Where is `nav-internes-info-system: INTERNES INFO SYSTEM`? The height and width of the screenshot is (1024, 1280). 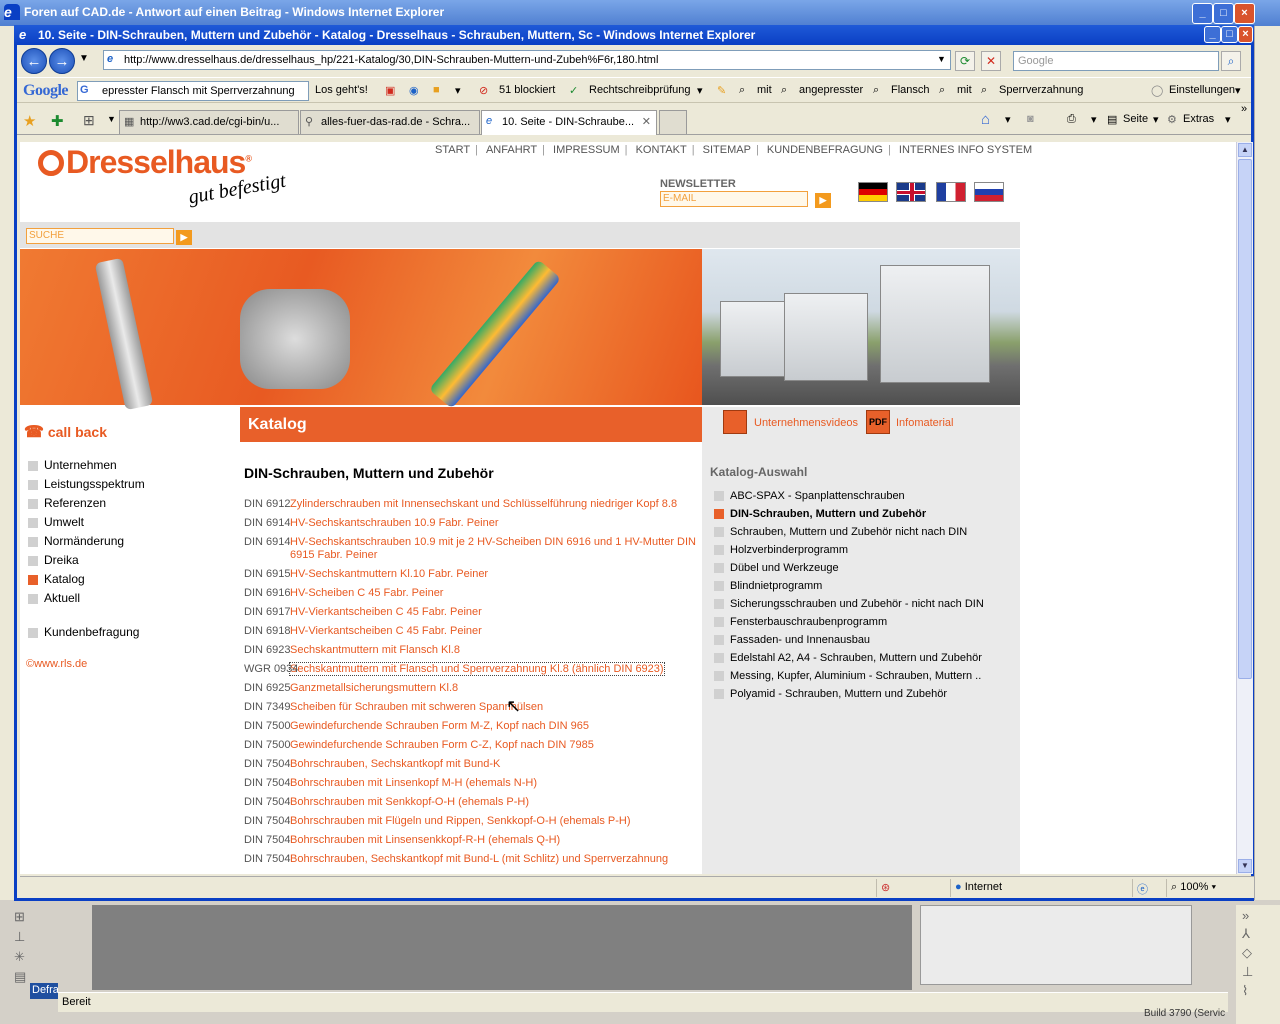
nav-internes-info-system: INTERNES INFO SYSTEM is located at coordinates (965, 150).